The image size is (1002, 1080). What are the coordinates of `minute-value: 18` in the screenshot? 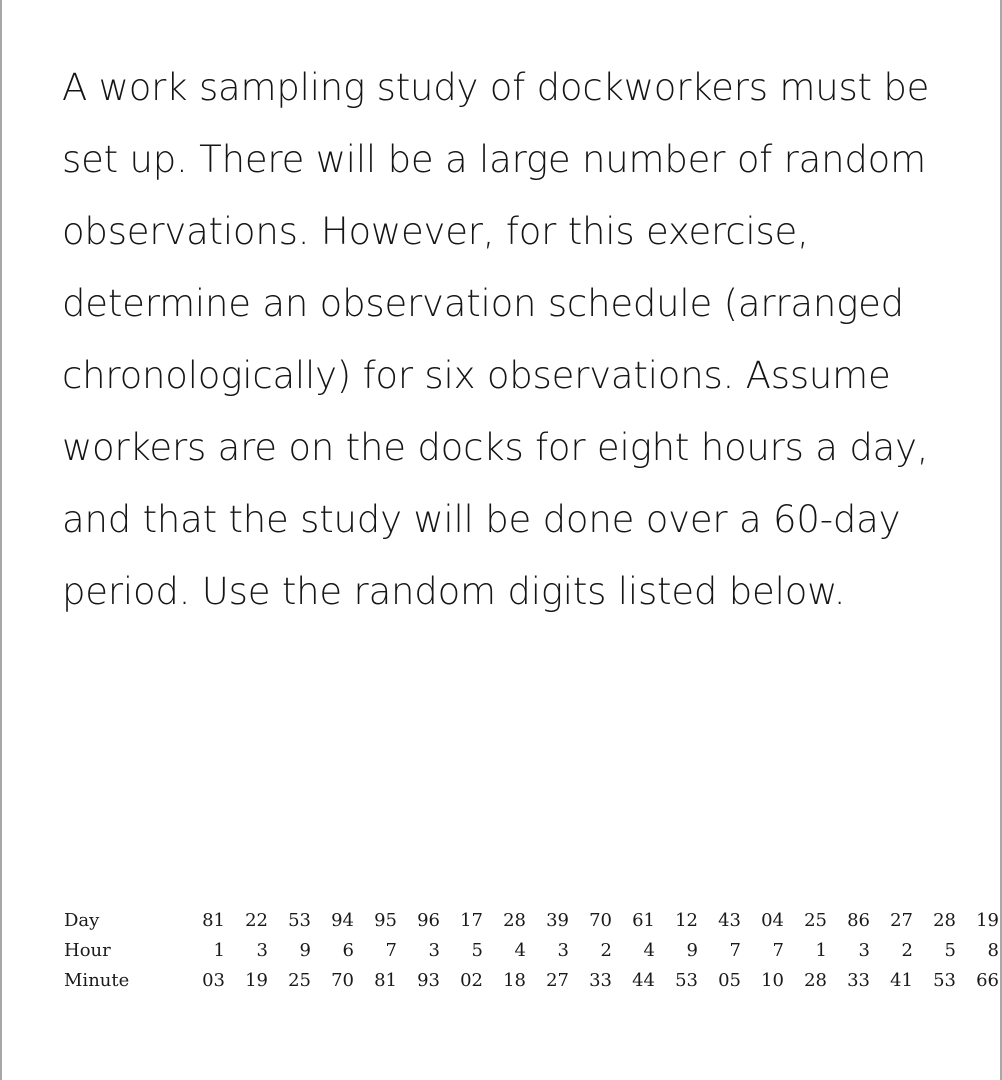 It's located at (514, 980).